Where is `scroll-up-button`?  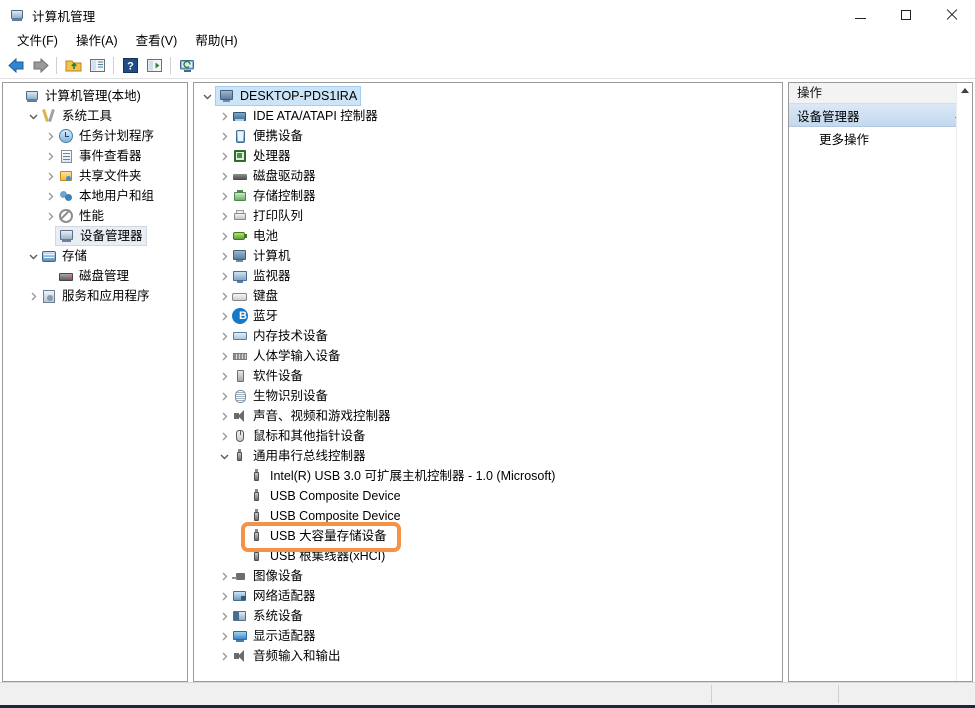
scroll-up-button is located at coordinates (964, 90).